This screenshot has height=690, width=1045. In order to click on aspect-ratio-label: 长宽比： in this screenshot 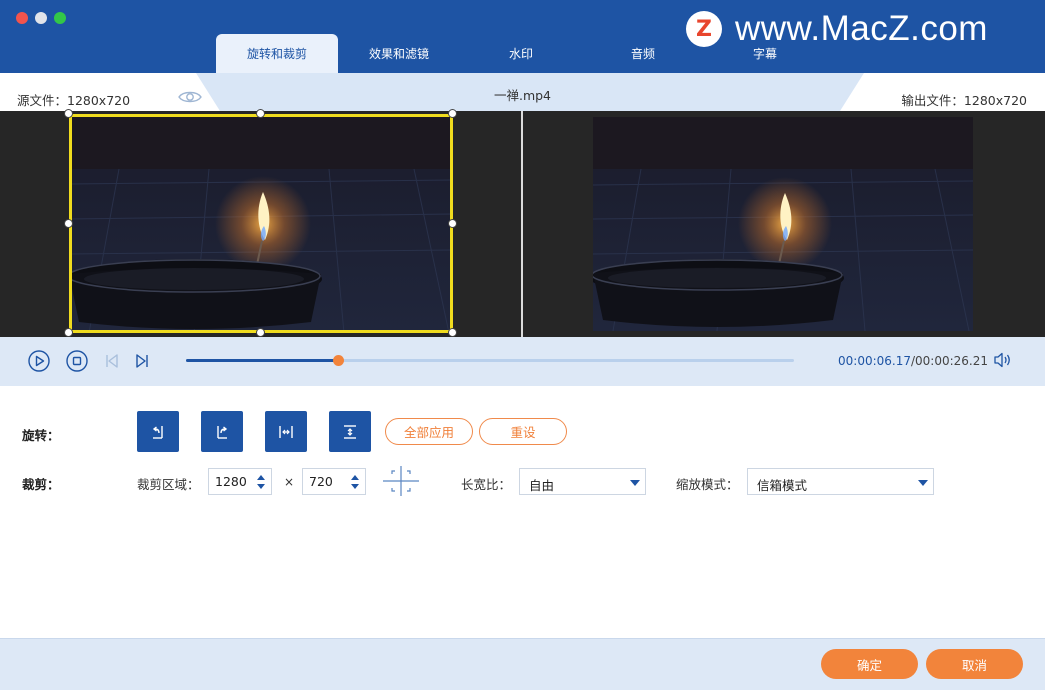, I will do `click(486, 484)`.